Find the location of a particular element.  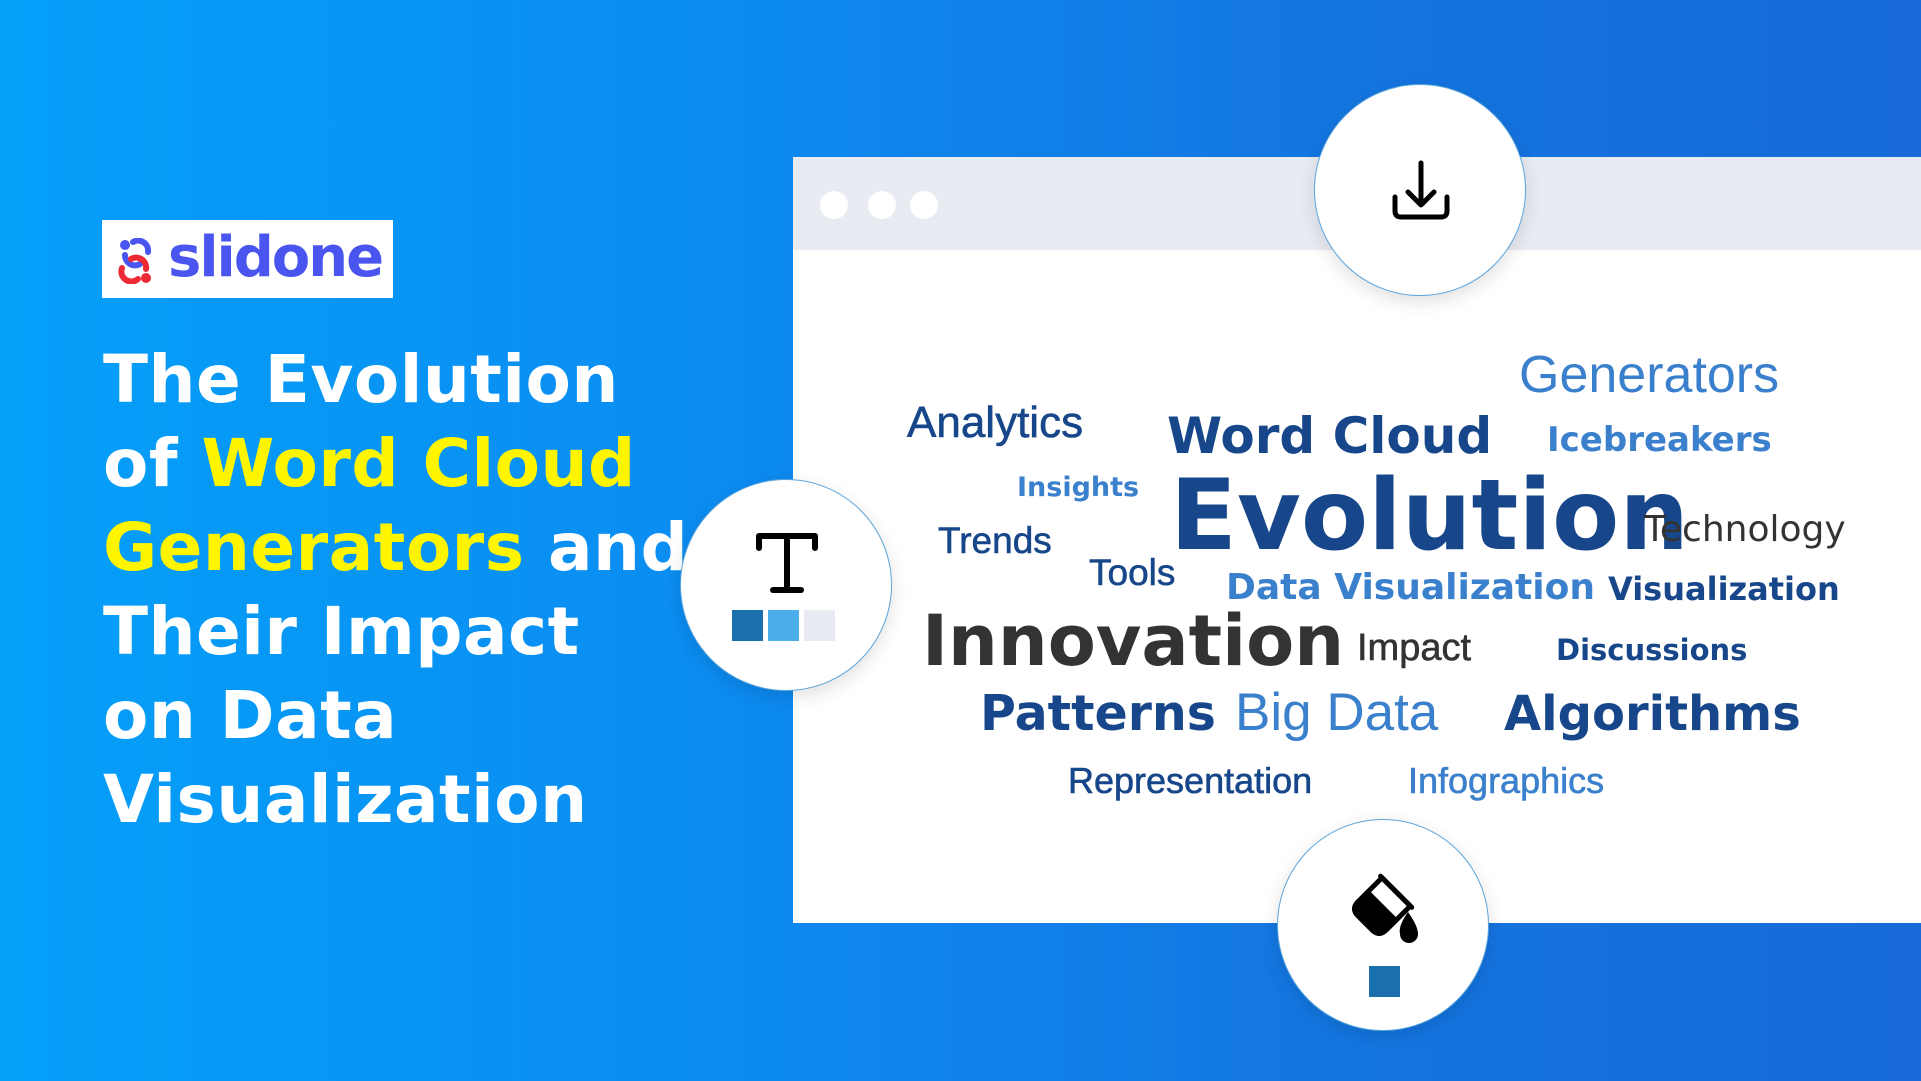

text-icon is located at coordinates (787, 563).